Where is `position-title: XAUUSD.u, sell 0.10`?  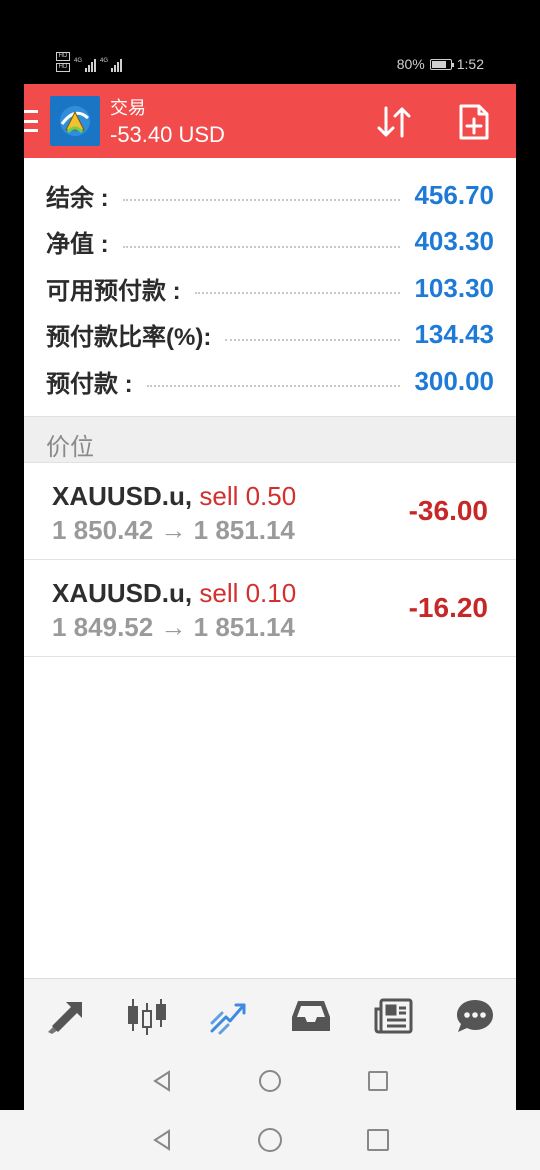
position-title: XAUUSD.u, sell 0.10 is located at coordinates (174, 593).